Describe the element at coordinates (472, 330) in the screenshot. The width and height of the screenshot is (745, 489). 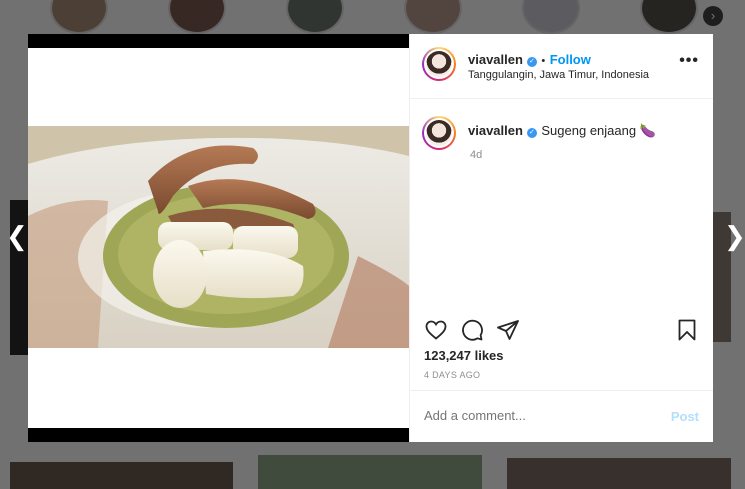
I see `comment-icon` at that location.